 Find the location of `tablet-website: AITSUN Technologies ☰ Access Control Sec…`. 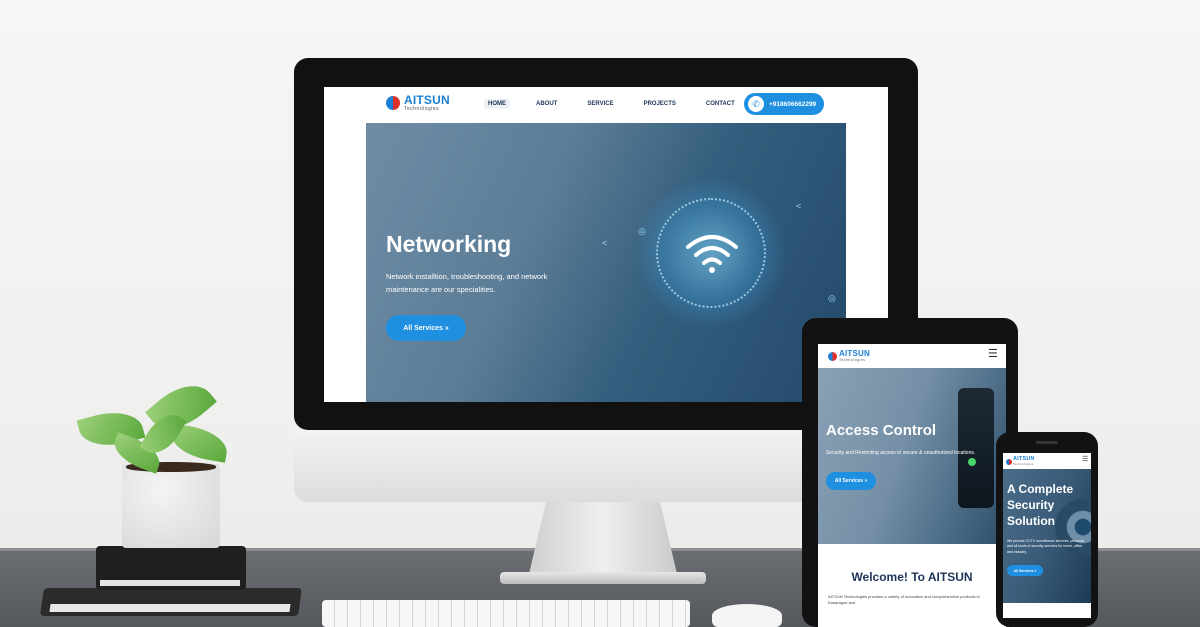

tablet-website: AITSUN Technologies ☰ Access Control Sec… is located at coordinates (912, 485).